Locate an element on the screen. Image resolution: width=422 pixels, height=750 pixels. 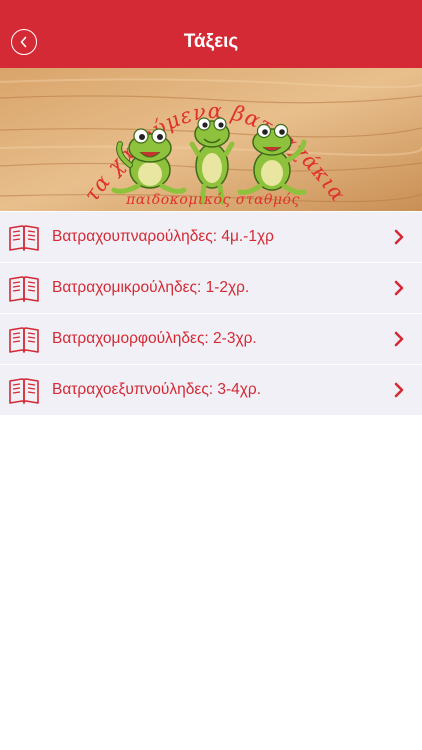
list-item: Βατραχουπναρούληδες: 4μ.-1χρ is located at coordinates (211, 237).